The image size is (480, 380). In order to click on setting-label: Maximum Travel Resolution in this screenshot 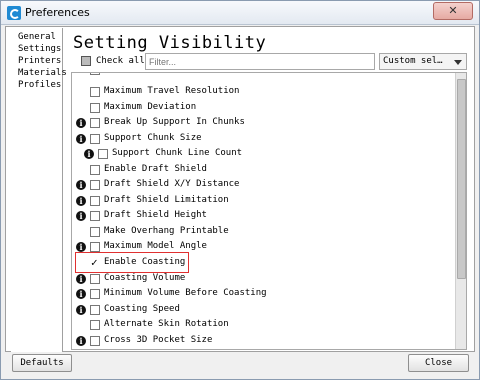, I will do `click(172, 91)`.